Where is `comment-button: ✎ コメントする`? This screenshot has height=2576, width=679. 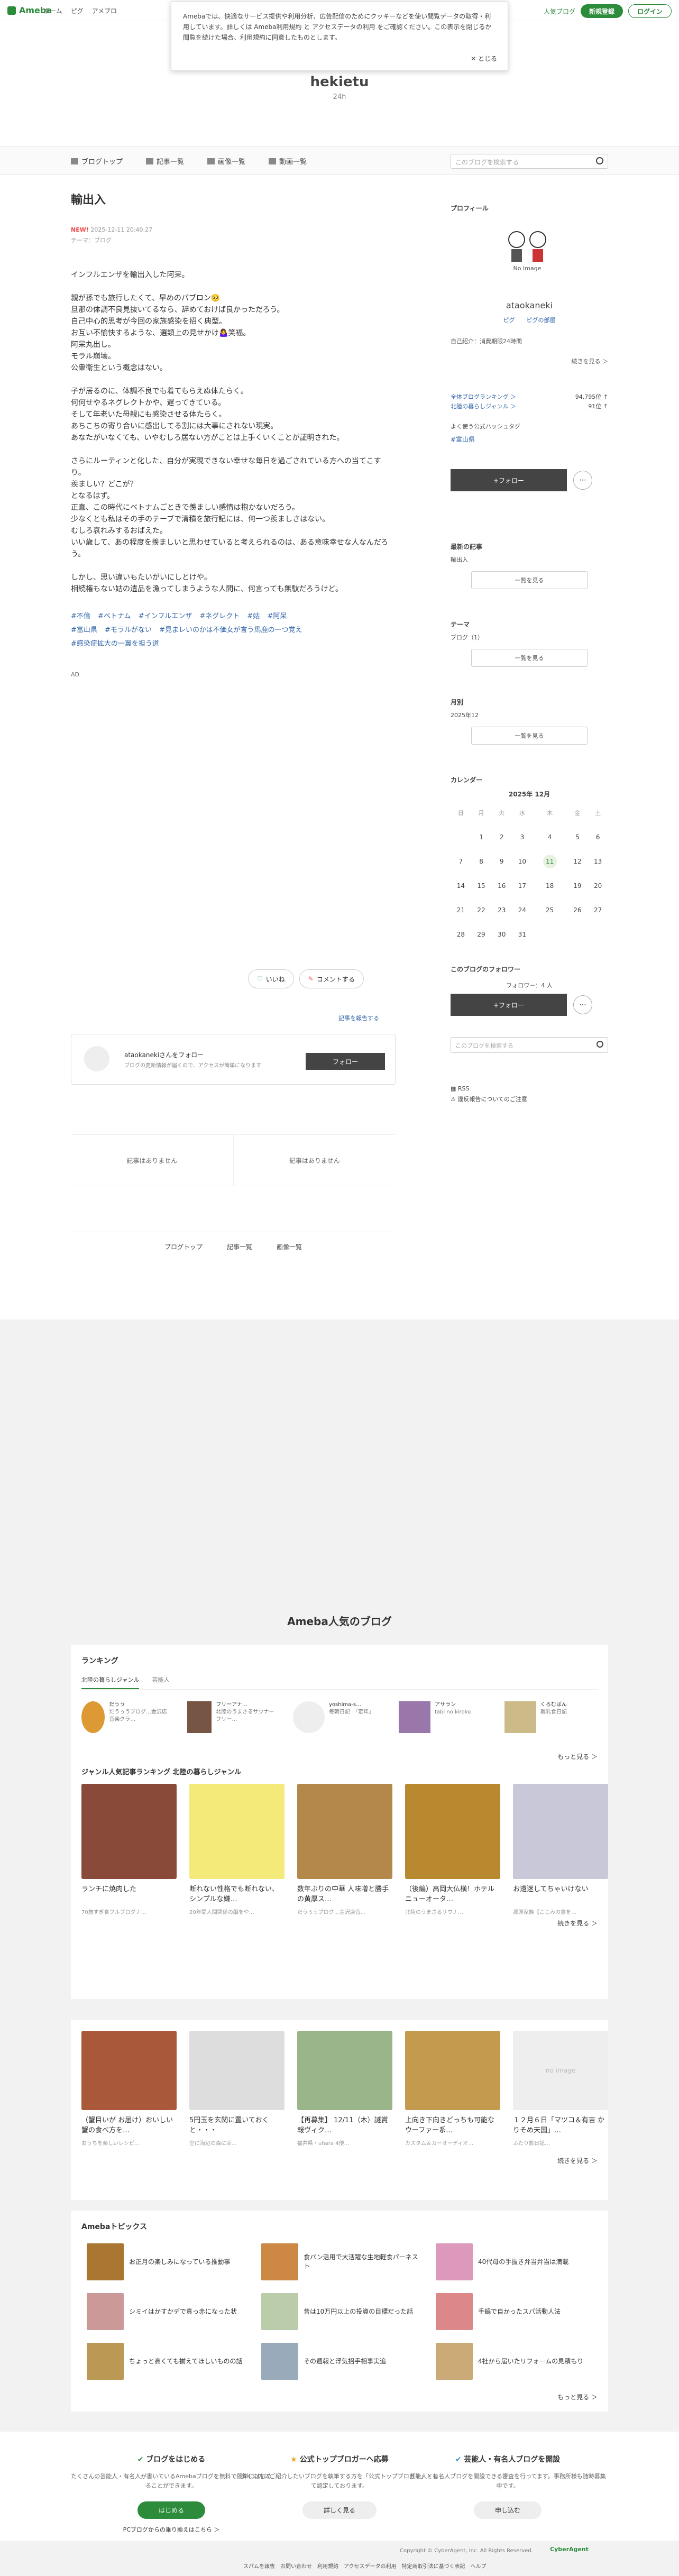
comment-button: ✎ コメントする is located at coordinates (331, 979).